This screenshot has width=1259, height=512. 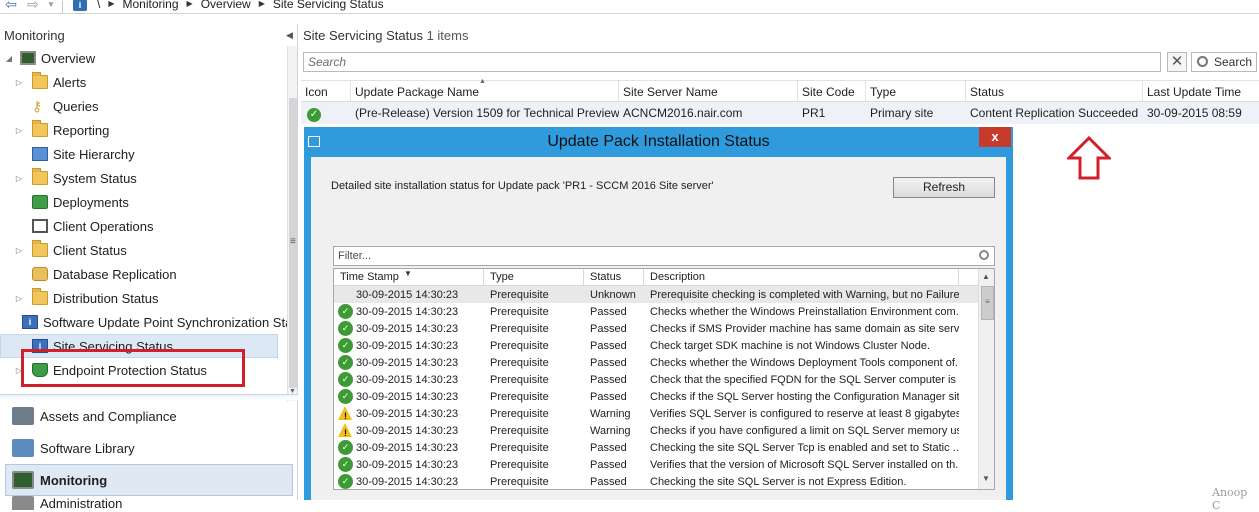 I want to click on tree-item-distribution-status: ▷ Distribution Status, so click(x=143, y=298).